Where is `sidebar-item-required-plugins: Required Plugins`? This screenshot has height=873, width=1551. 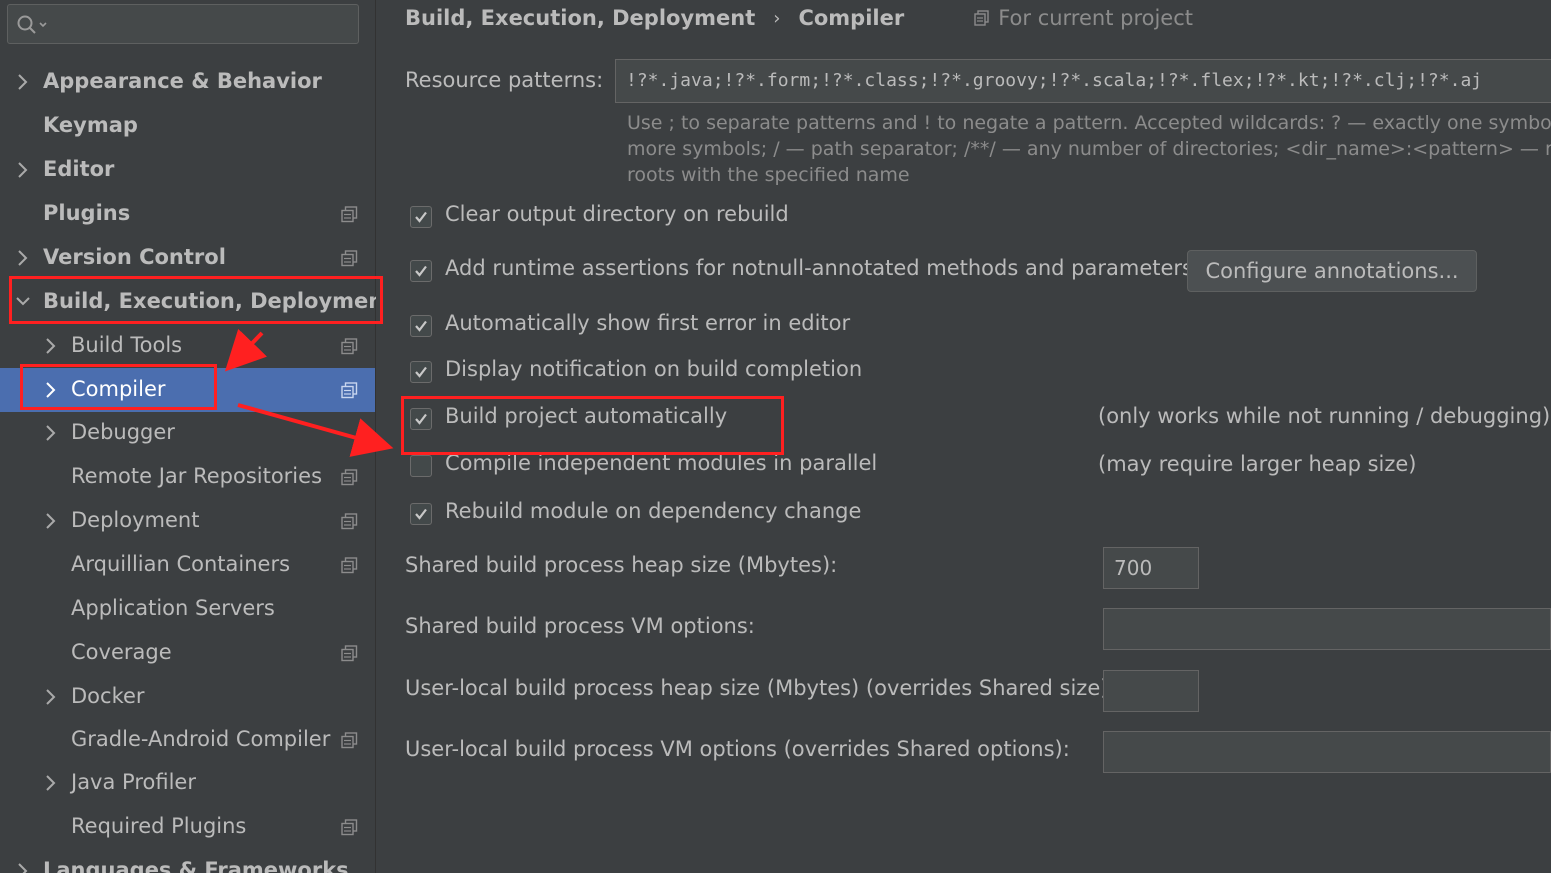
sidebar-item-required-plugins: Required Plugins is located at coordinates (187, 827).